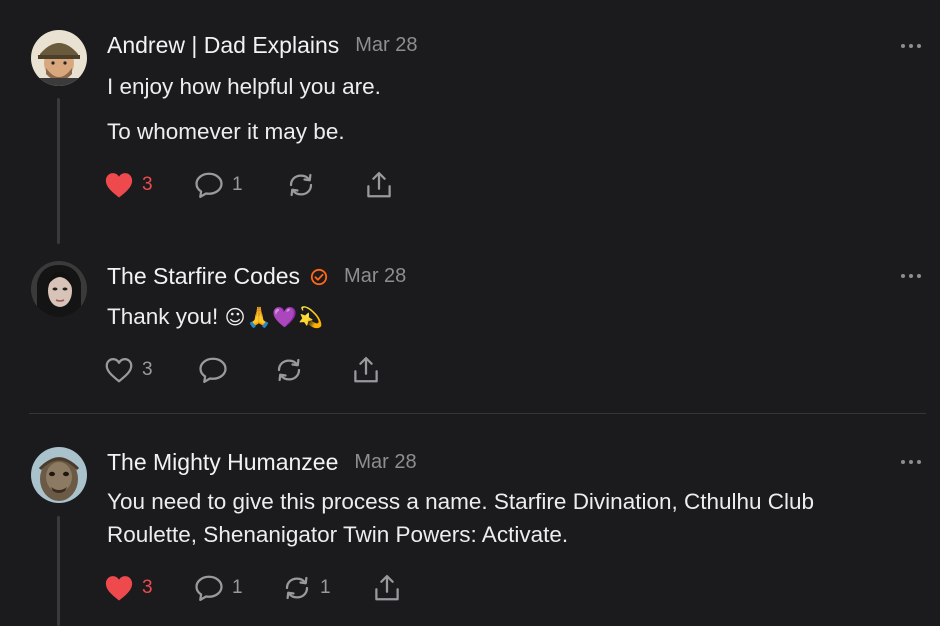 This screenshot has width=940, height=626. What do you see at coordinates (477, 413) in the screenshot?
I see `thread-divider` at bounding box center [477, 413].